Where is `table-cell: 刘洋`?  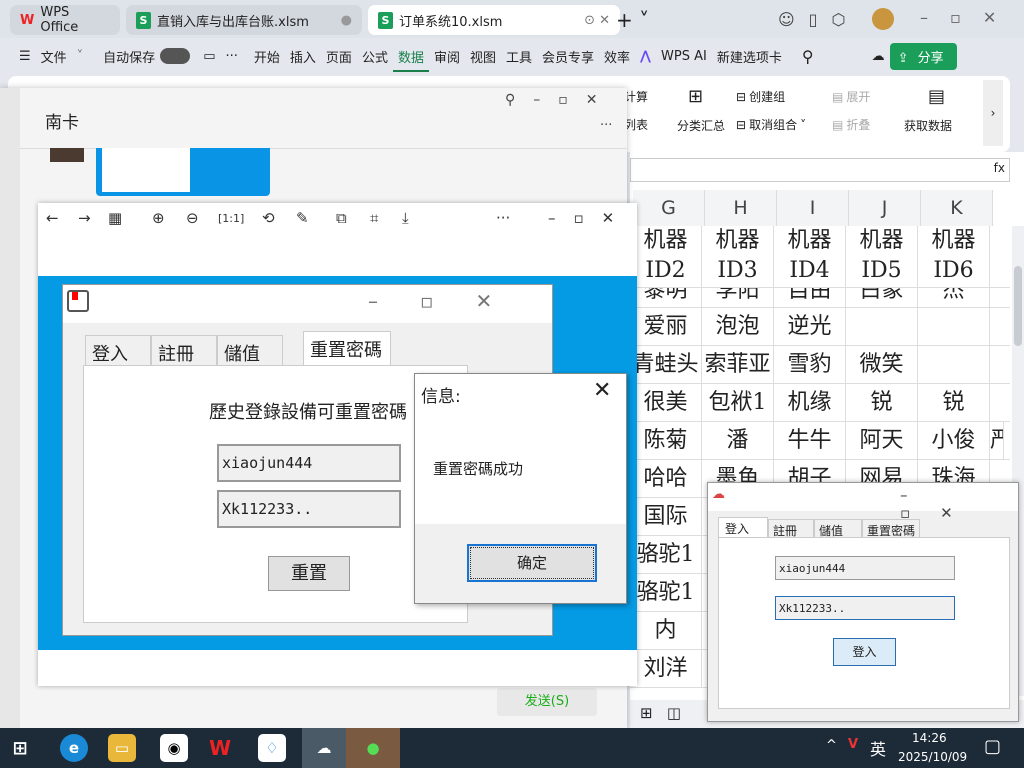 table-cell: 刘洋 is located at coordinates (666, 668).